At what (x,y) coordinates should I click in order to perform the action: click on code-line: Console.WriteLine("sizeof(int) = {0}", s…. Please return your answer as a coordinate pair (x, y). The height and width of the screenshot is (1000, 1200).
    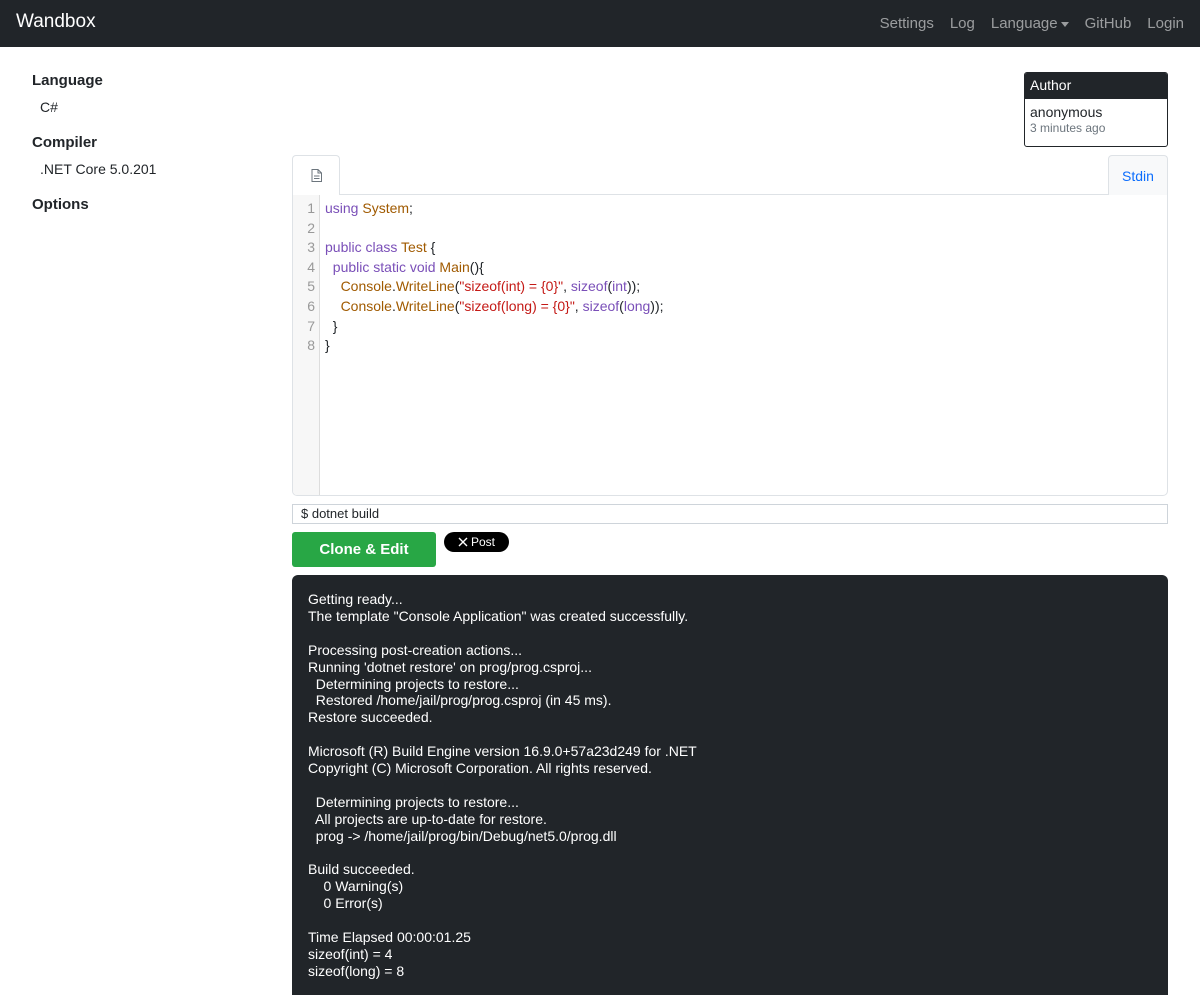
    Looking at the image, I should click on (490, 286).